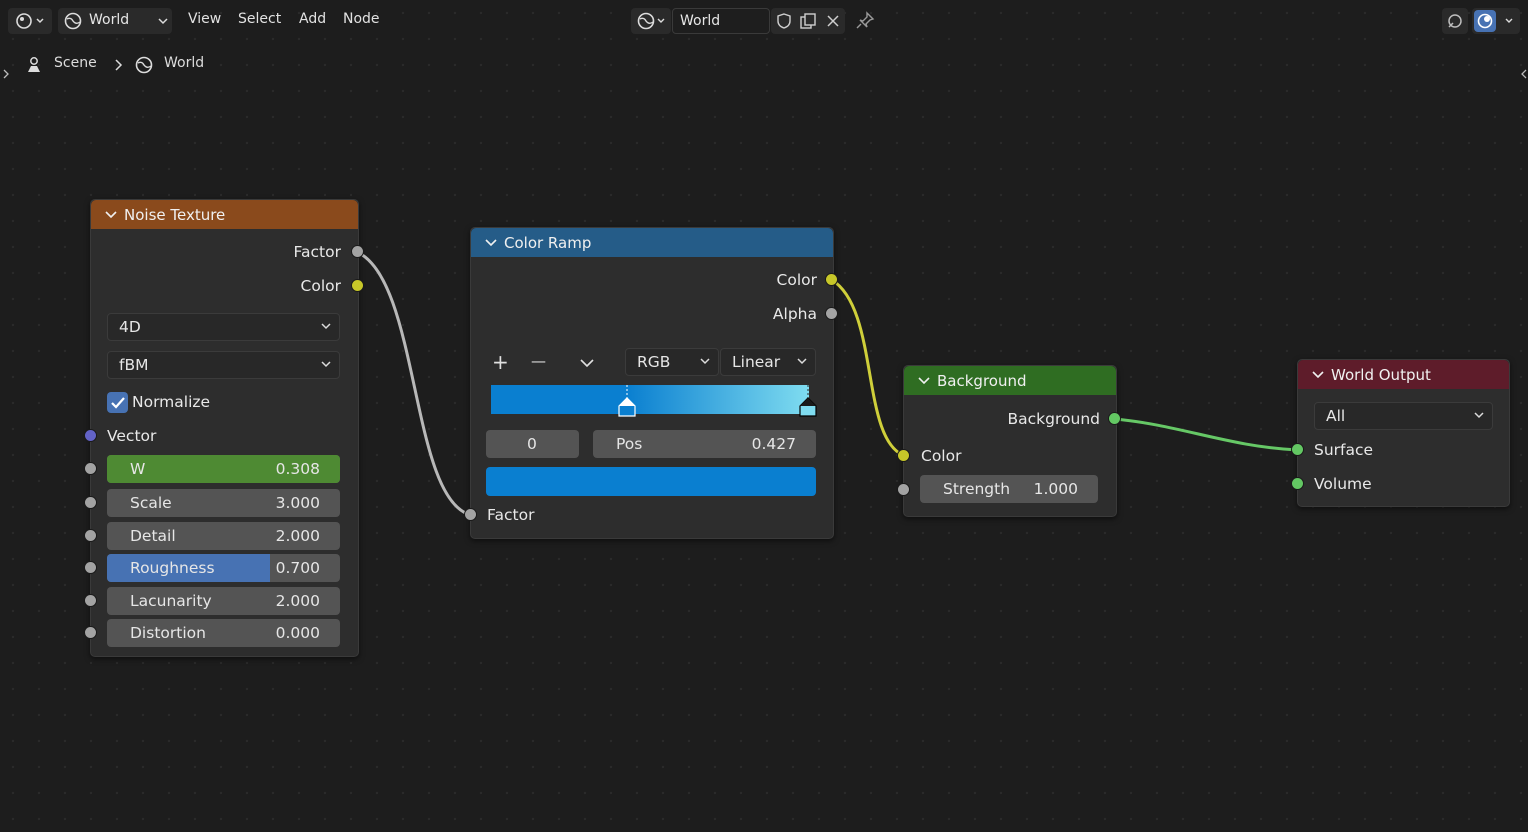 The height and width of the screenshot is (832, 1528). What do you see at coordinates (134, 365) in the screenshot?
I see `noise-type-value: fBM` at bounding box center [134, 365].